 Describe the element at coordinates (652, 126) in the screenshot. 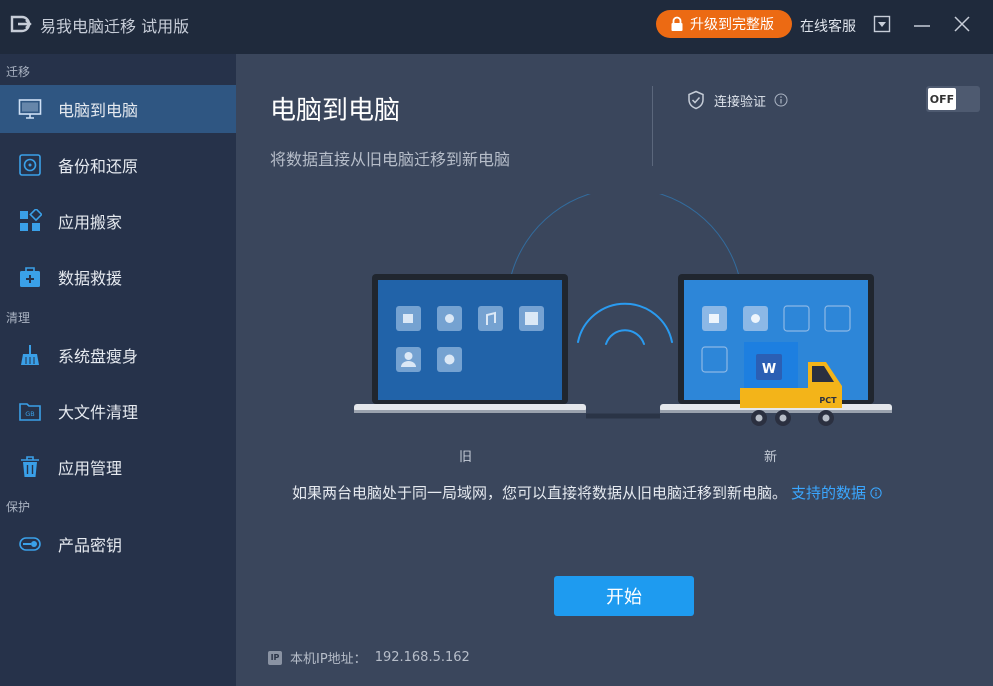

I see `divider` at that location.